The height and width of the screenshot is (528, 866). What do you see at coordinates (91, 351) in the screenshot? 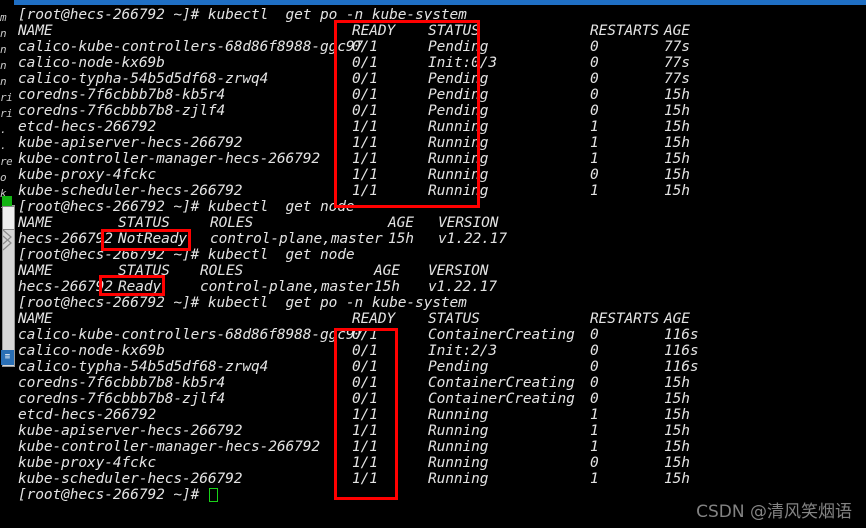
I see `cell: calico-node-kx69b` at bounding box center [91, 351].